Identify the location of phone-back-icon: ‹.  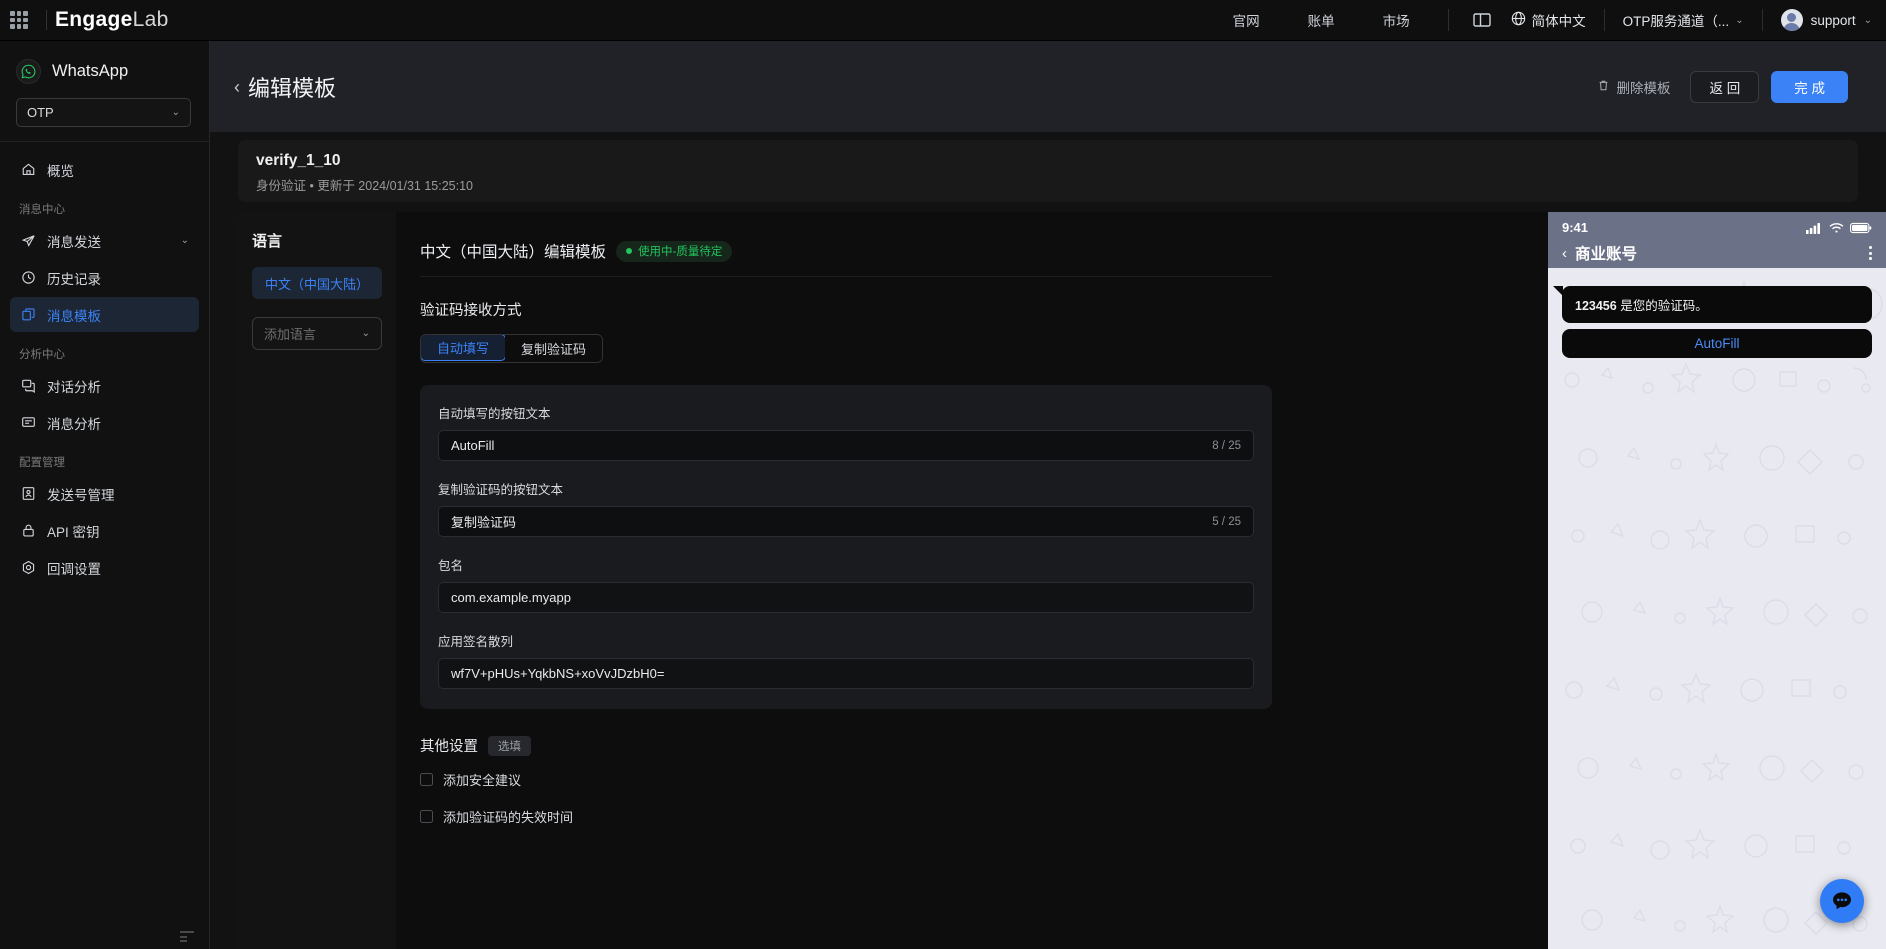
(1564, 253).